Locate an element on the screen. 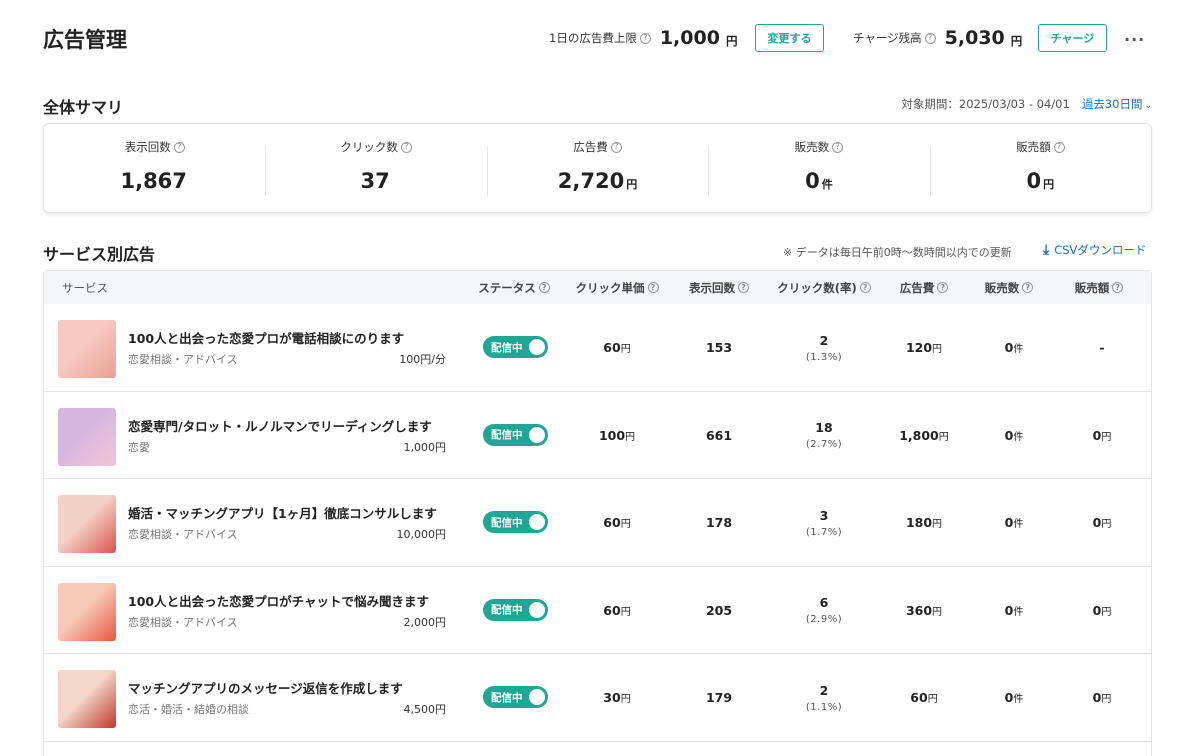 The image size is (1190, 756). col-status: ステータス? is located at coordinates (514, 287).